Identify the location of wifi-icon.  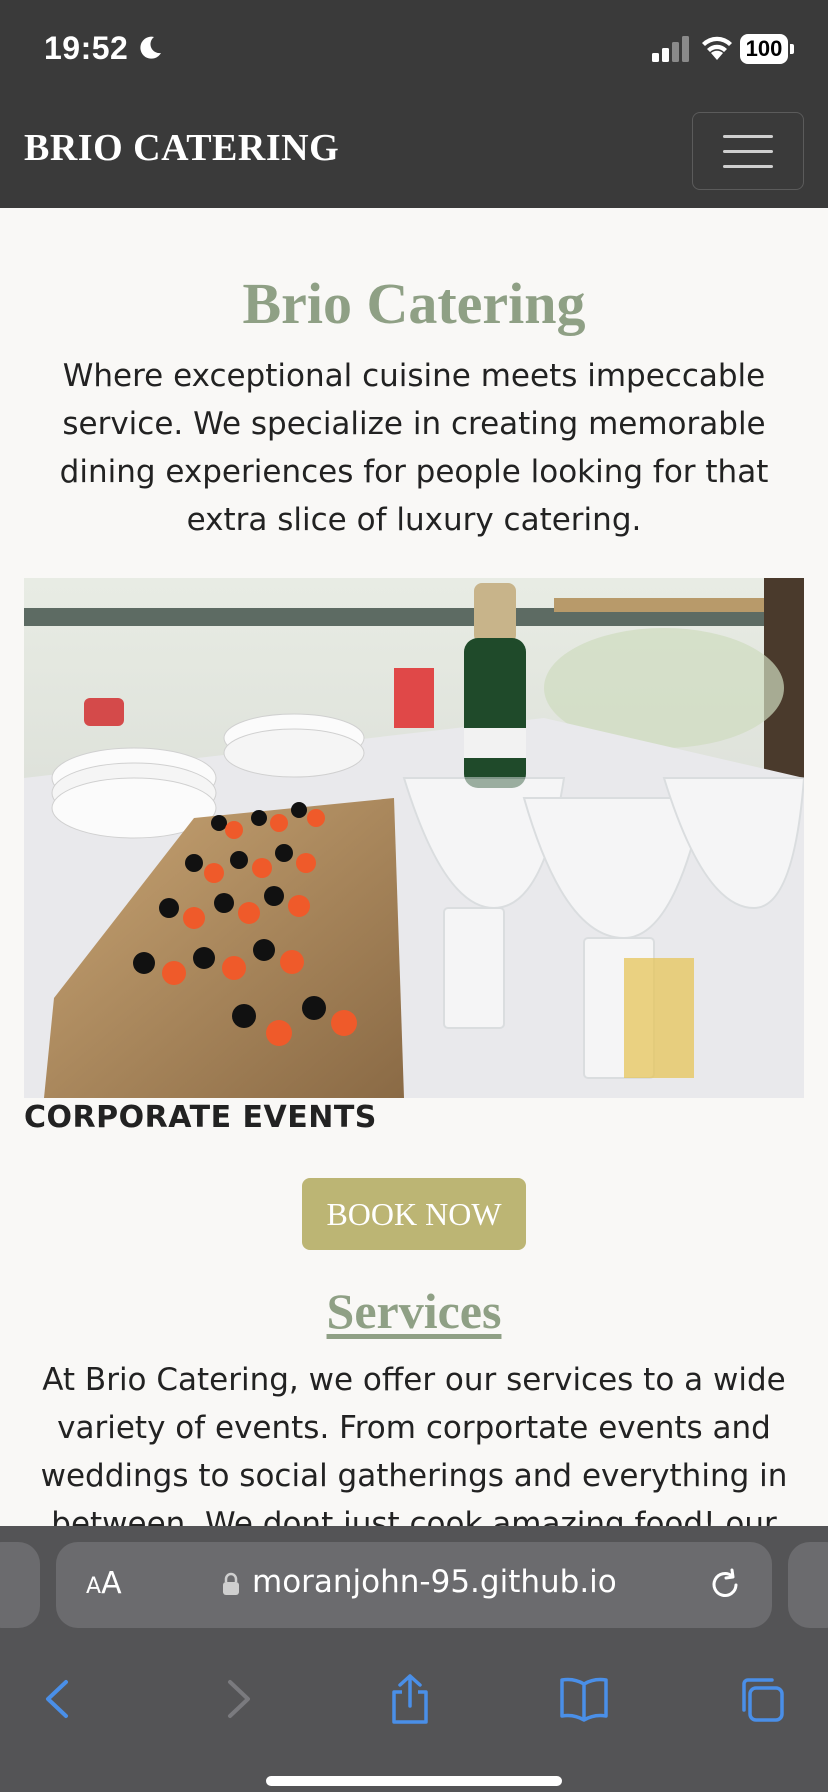
(717, 48).